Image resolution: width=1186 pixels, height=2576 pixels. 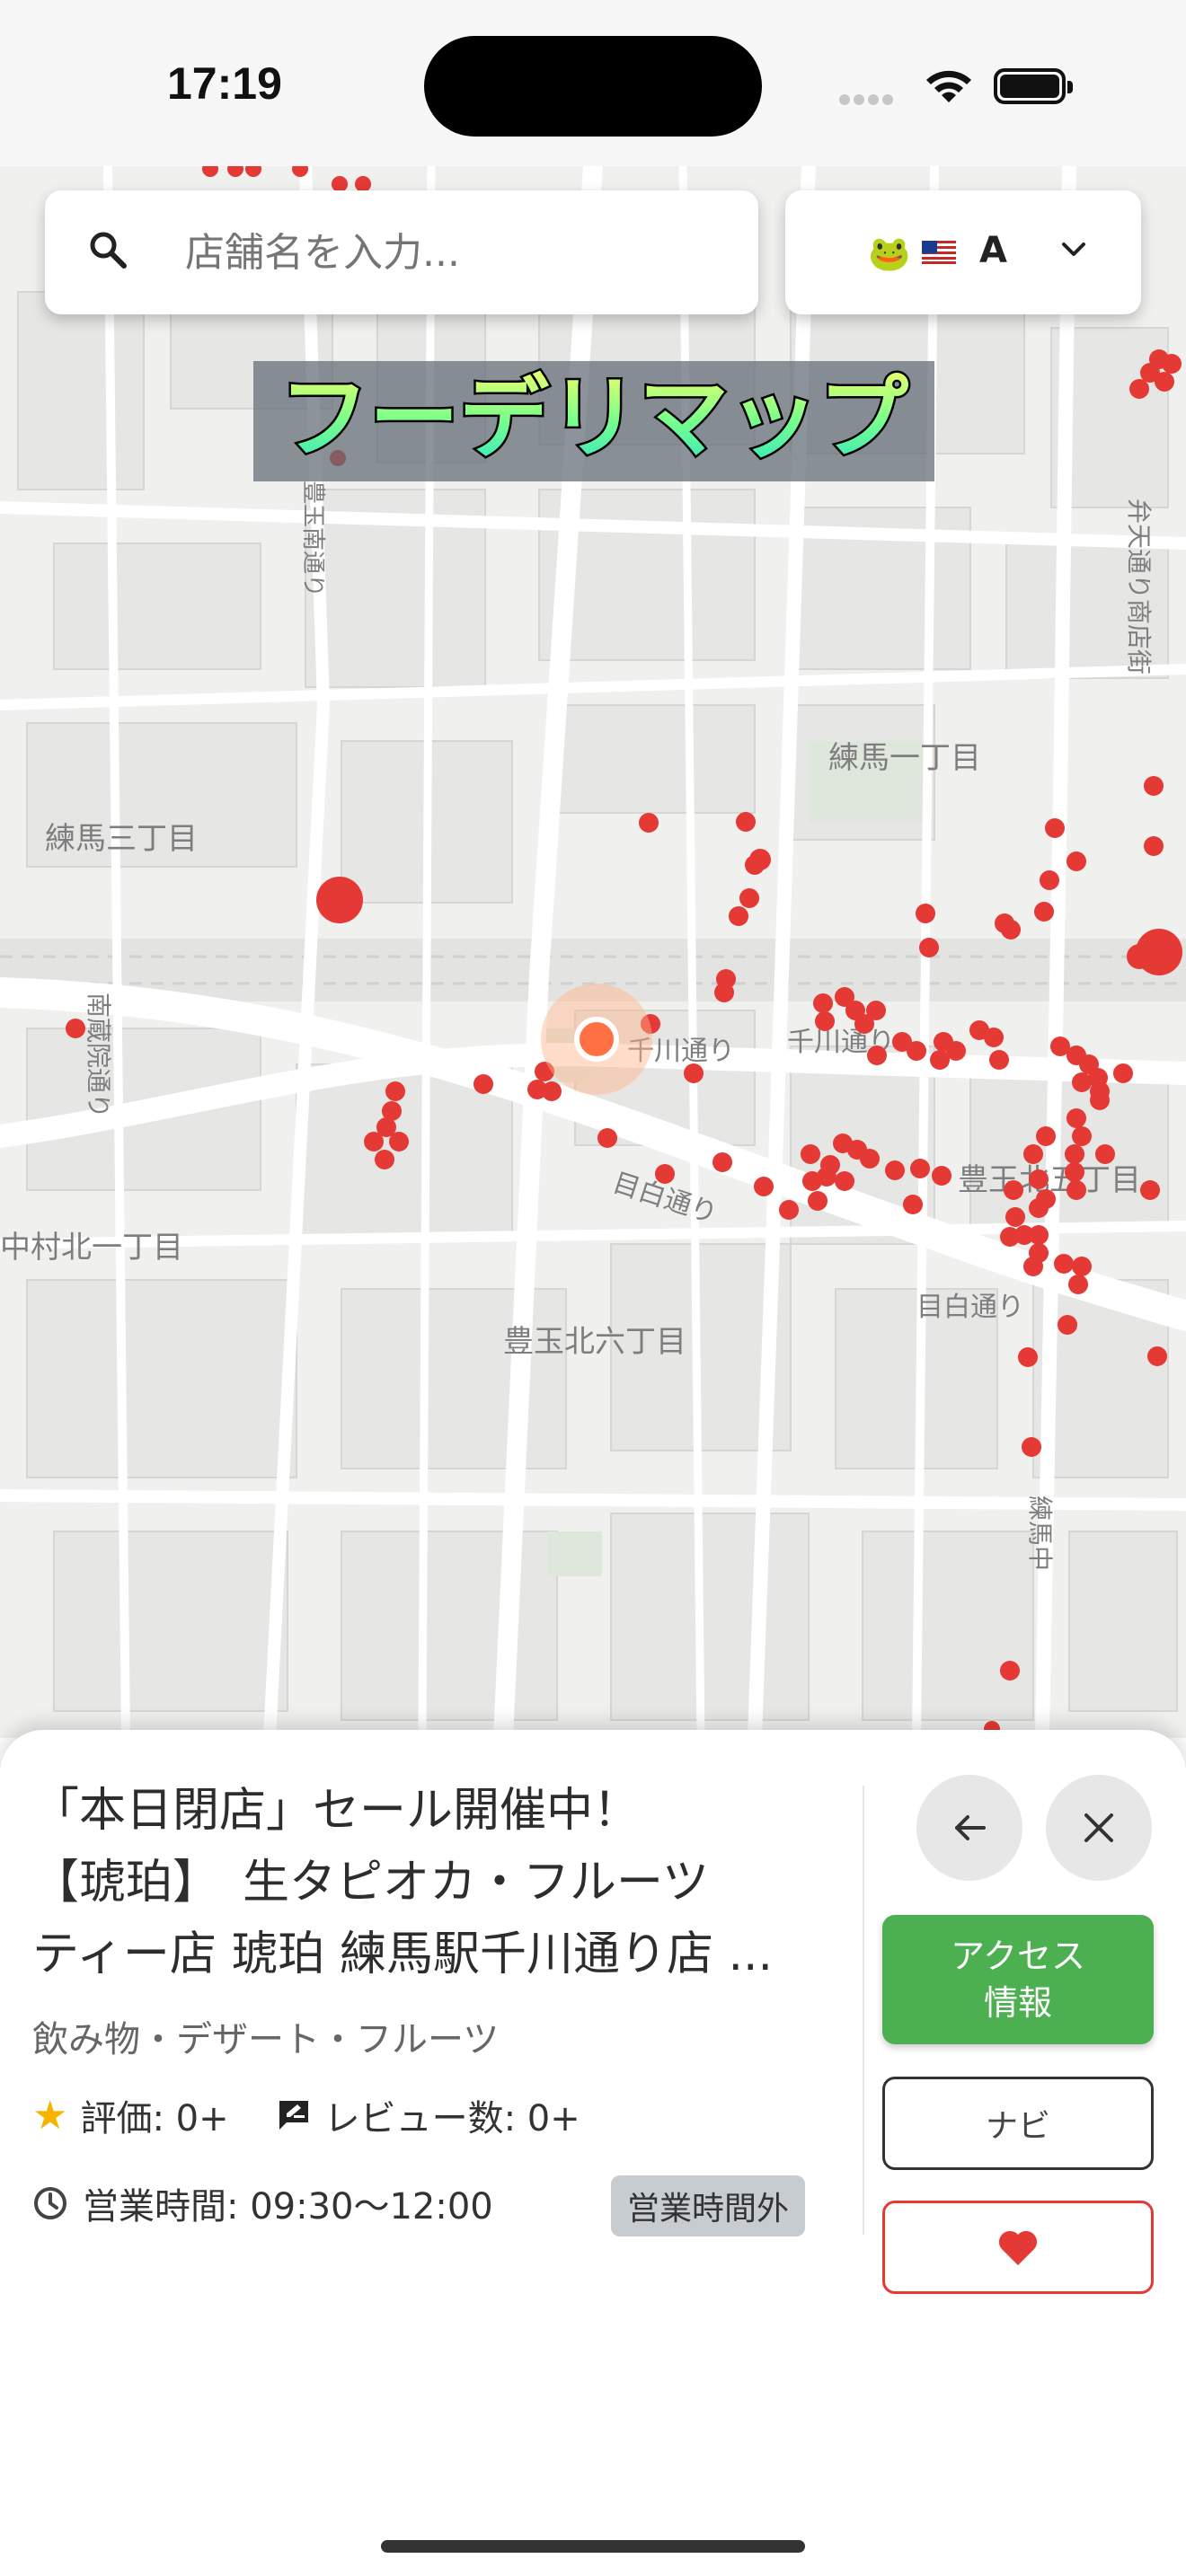 What do you see at coordinates (970, 1307) in the screenshot?
I see `map-label-mejiro-dori-2: 目白通り` at bounding box center [970, 1307].